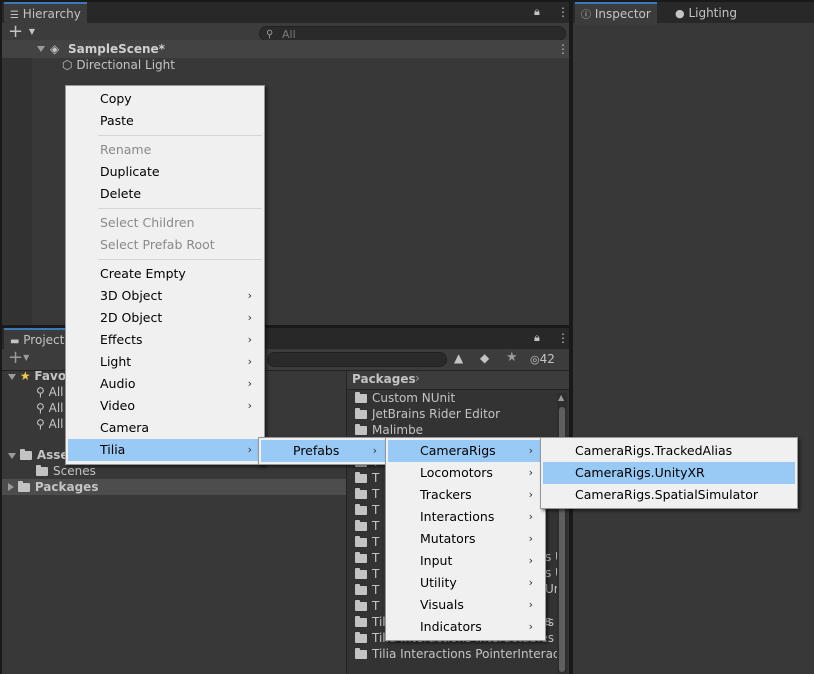 The image size is (814, 674). What do you see at coordinates (465, 495) in the screenshot?
I see `menu-item-trackers: Trackers ›` at bounding box center [465, 495].